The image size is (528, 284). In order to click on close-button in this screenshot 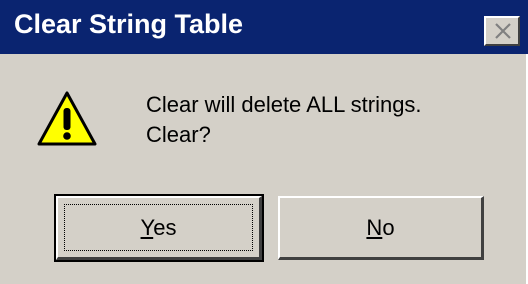, I will do `click(502, 31)`.